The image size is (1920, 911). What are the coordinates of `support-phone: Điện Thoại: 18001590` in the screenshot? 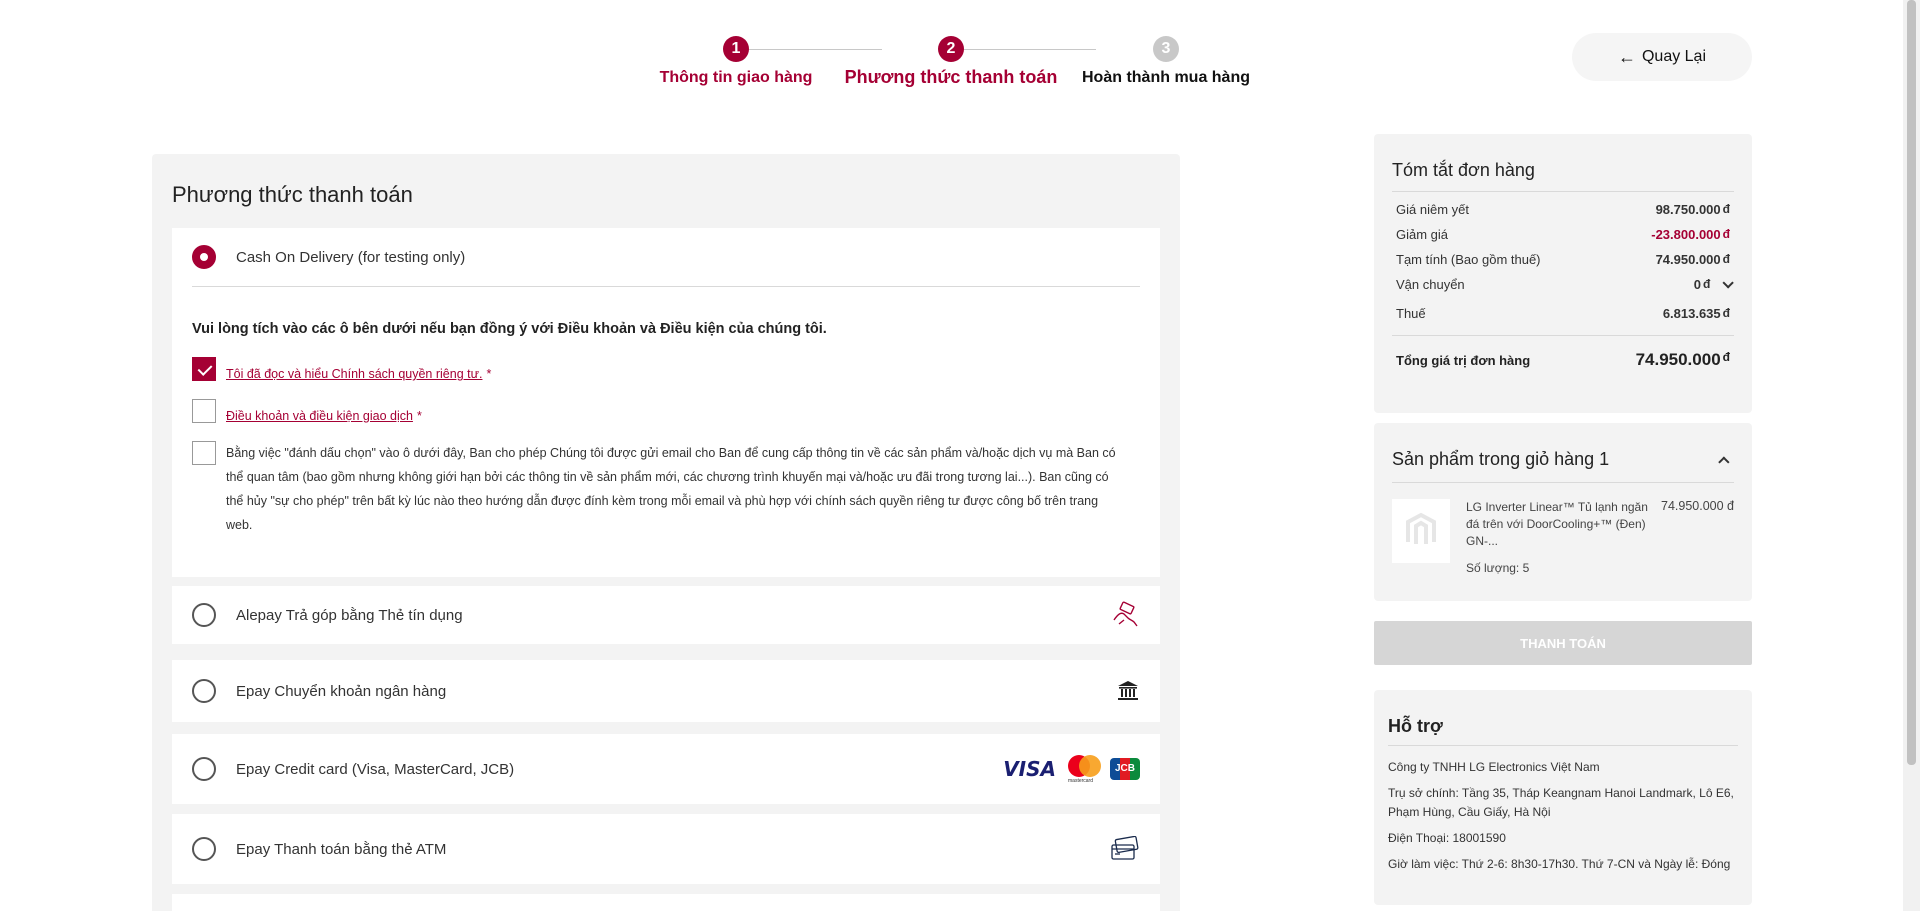 It's located at (1447, 838).